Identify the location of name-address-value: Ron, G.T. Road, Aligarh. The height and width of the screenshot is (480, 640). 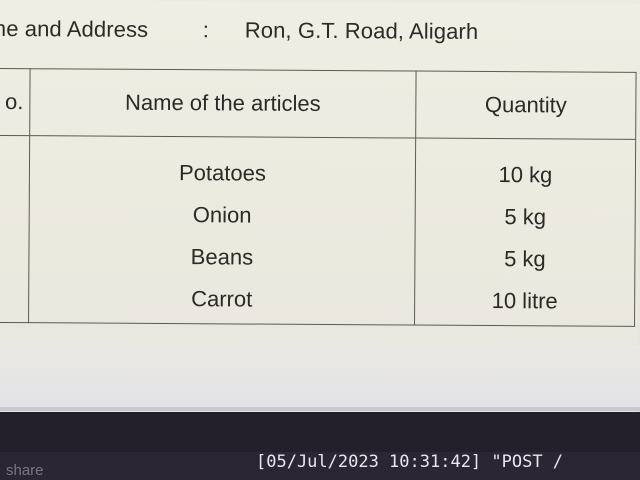
(361, 30).